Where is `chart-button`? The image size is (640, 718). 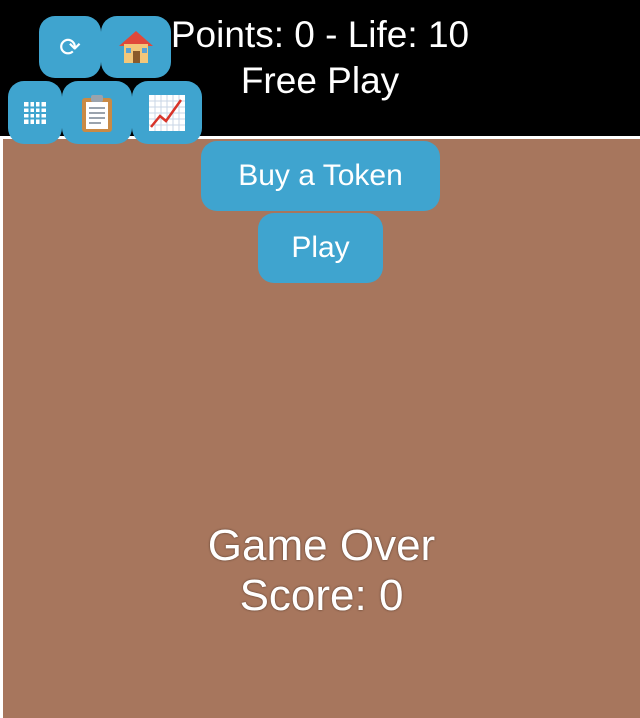 chart-button is located at coordinates (167, 112).